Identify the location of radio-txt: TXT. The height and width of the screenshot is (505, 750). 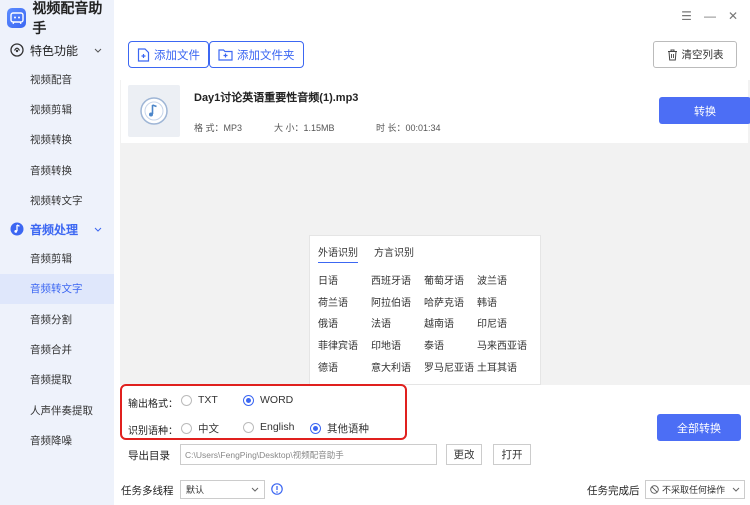
(199, 400).